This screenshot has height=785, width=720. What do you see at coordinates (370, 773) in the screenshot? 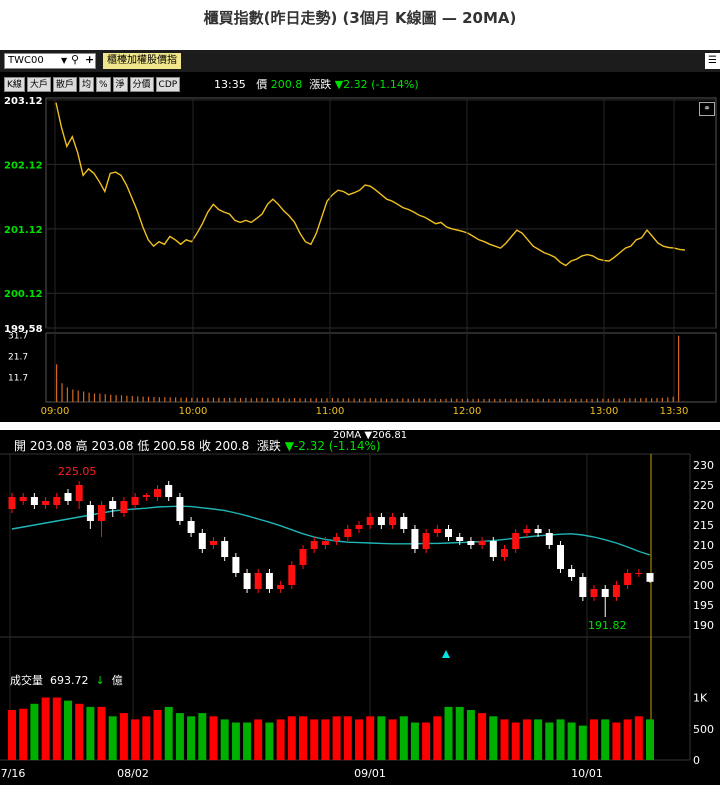
I see `date-tick-label: 09/01` at bounding box center [370, 773].